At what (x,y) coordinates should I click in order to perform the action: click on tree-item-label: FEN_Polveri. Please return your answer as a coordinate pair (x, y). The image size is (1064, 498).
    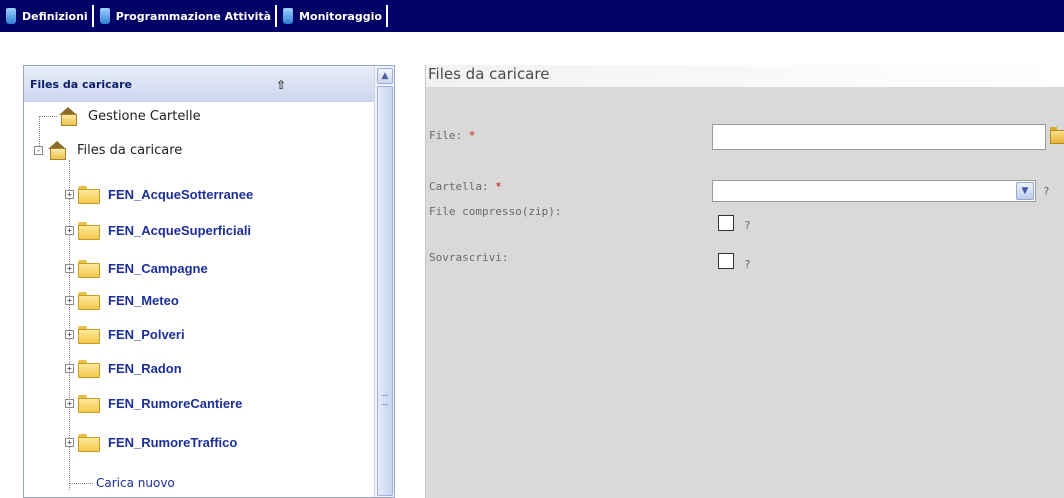
    Looking at the image, I should click on (146, 334).